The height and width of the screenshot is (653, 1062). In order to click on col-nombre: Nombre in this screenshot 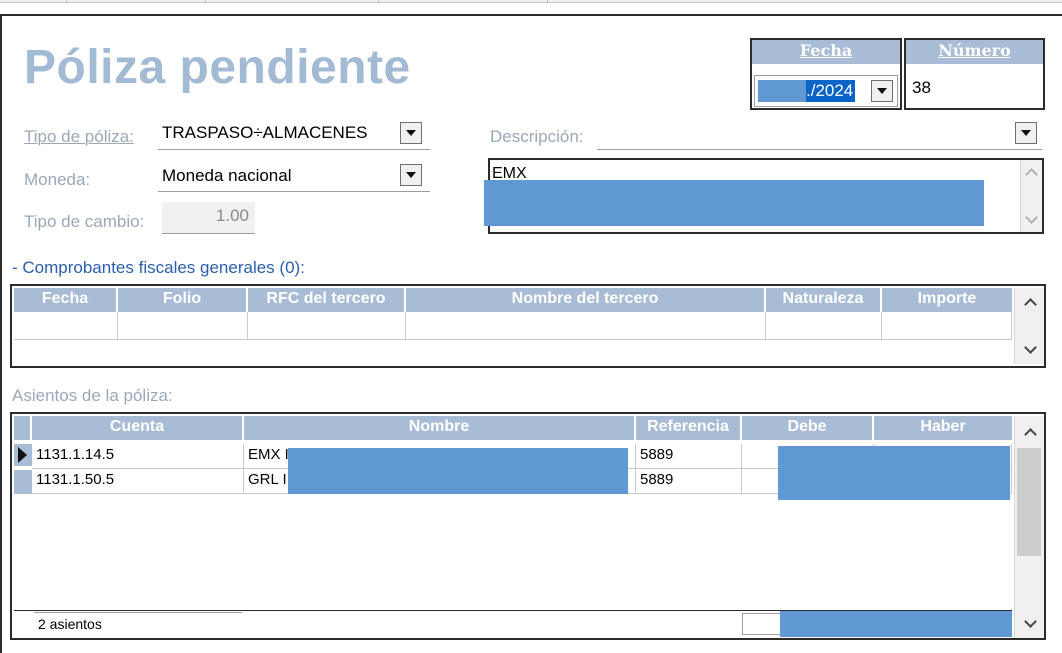, I will do `click(440, 428)`.